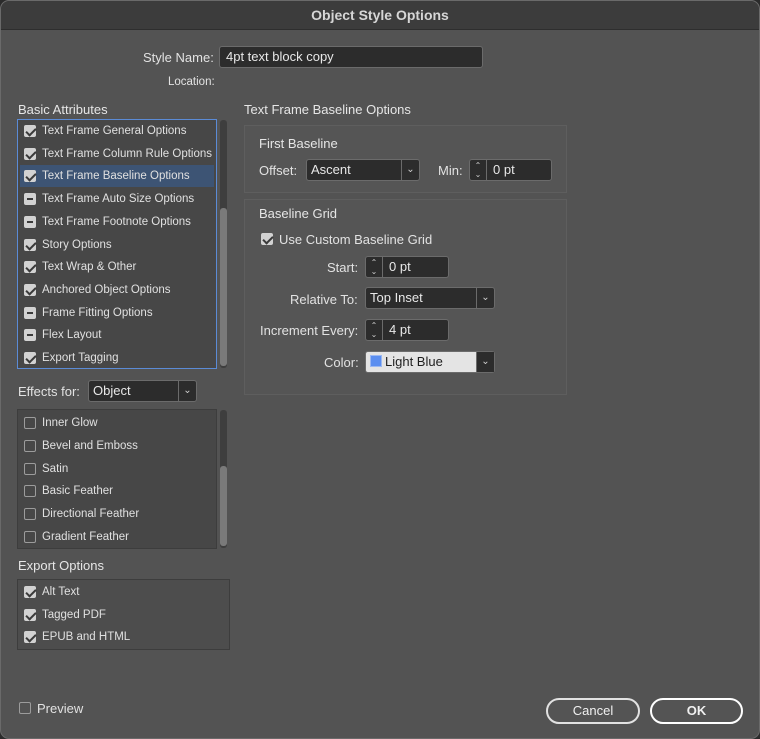  Describe the element at coordinates (80, 637) in the screenshot. I see `export-option-item: EPUB and HTML` at that location.